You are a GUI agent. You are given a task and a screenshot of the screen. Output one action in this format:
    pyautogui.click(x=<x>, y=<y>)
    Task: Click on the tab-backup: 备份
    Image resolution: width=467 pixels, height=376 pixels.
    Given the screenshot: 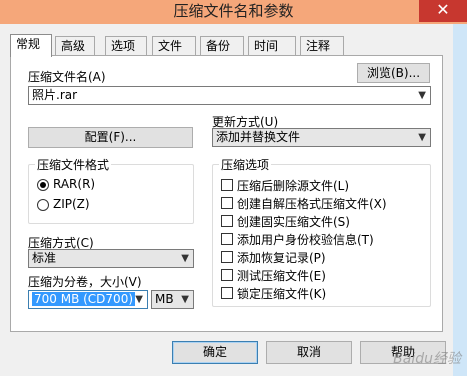 What is the action you would take?
    pyautogui.click(x=222, y=46)
    